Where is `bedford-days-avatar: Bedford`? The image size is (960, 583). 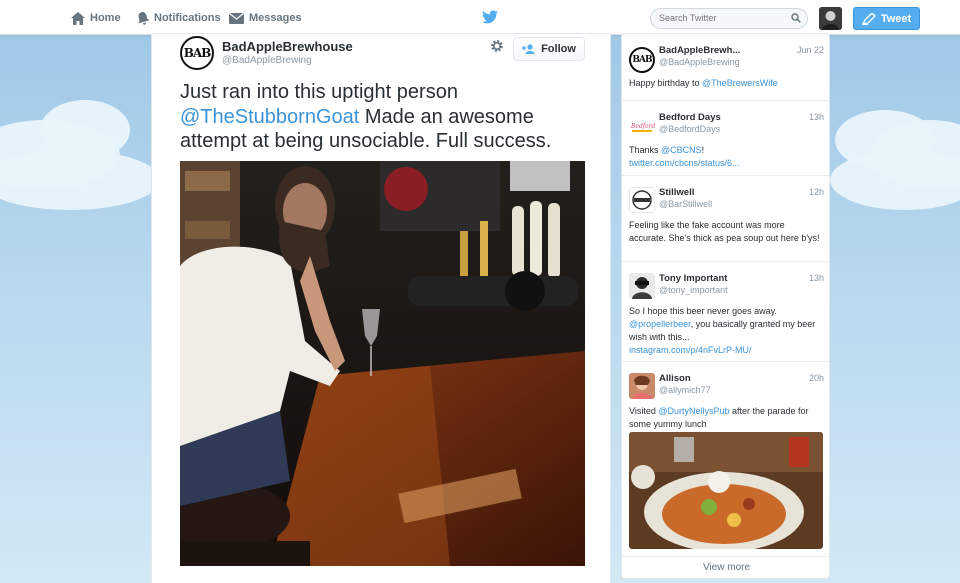
bedford-days-avatar: Bedford is located at coordinates (642, 125).